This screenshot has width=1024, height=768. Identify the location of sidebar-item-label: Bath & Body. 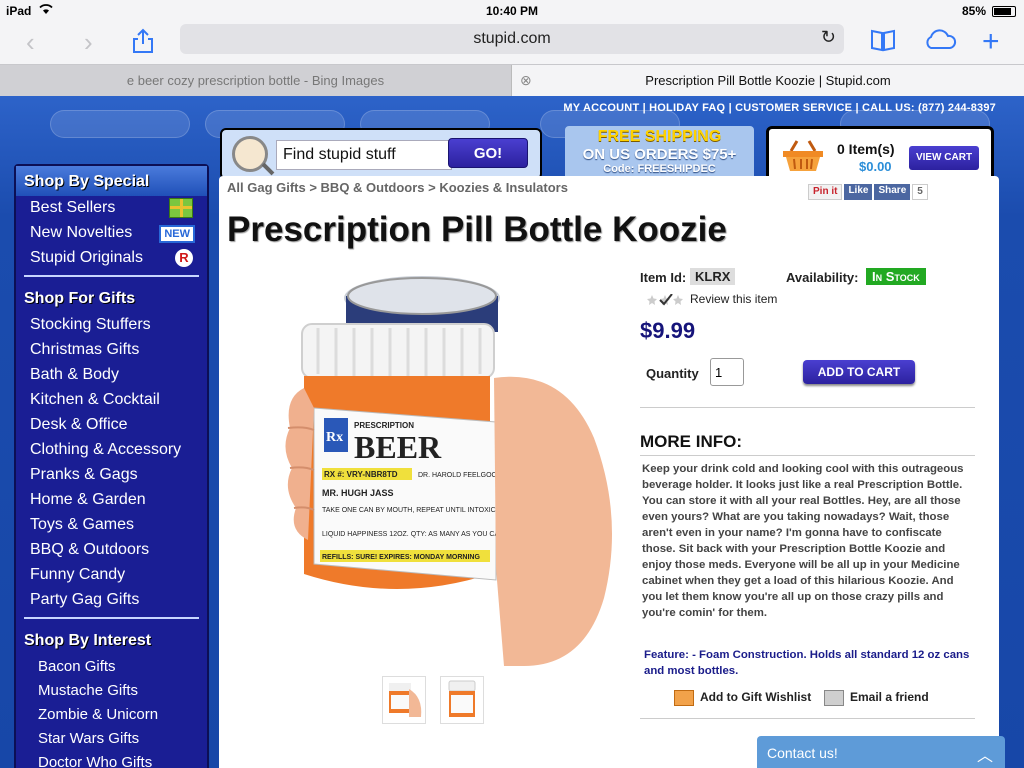
(74, 374).